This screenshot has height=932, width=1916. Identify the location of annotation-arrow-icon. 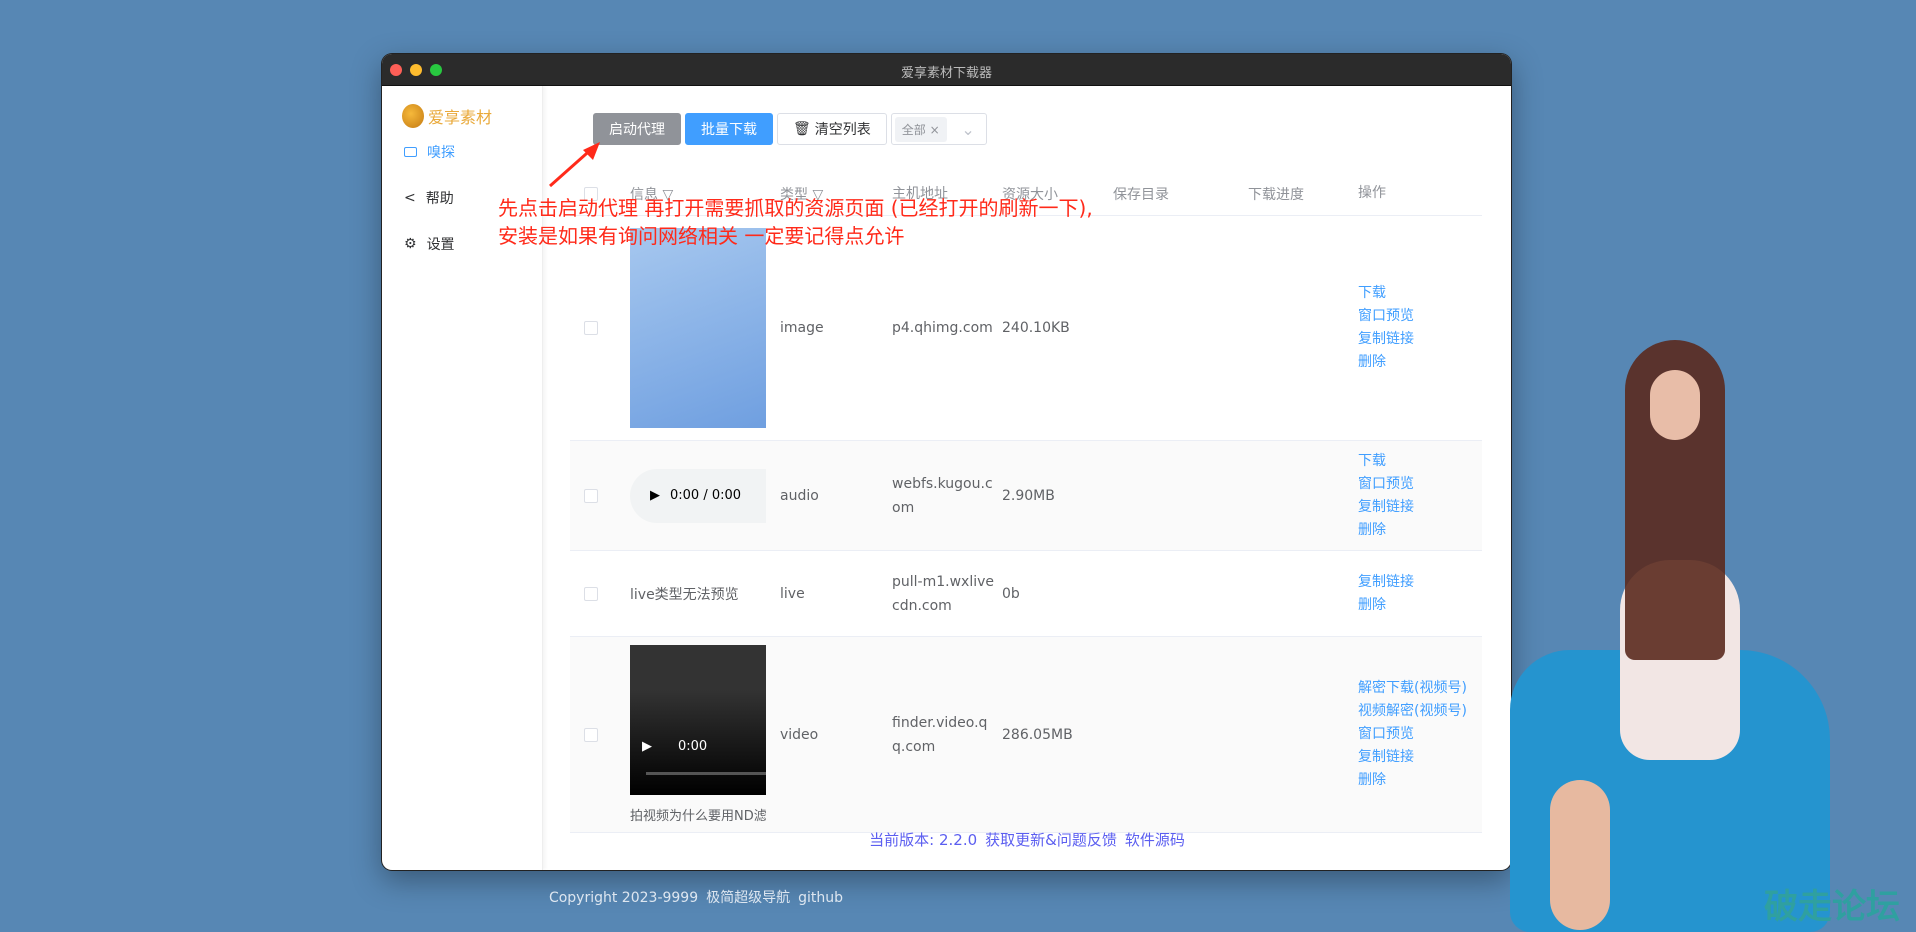
(574, 165).